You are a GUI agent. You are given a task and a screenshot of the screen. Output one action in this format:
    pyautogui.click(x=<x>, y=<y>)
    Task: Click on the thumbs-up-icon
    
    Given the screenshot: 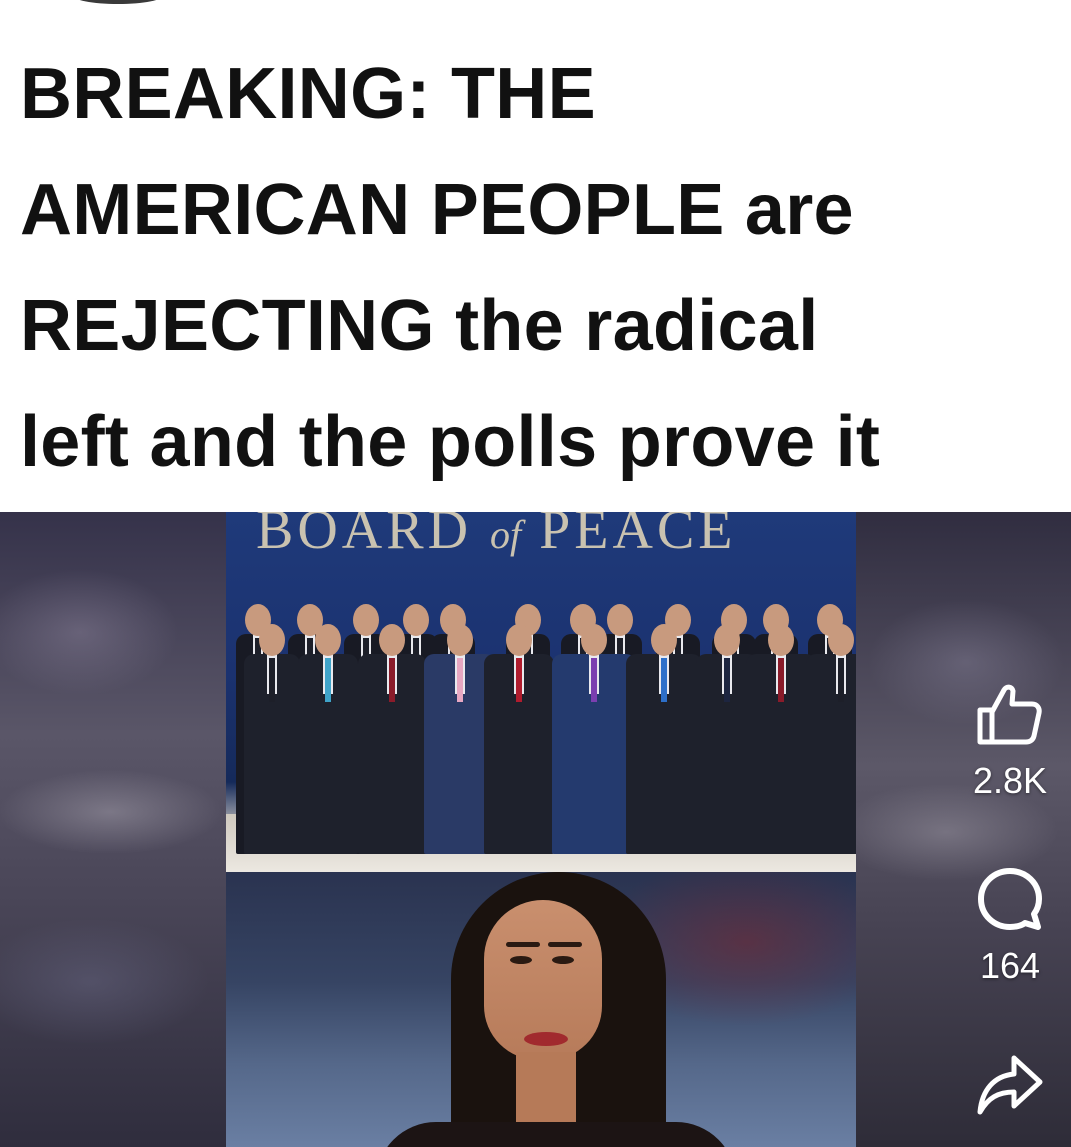 What is the action you would take?
    pyautogui.click(x=1010, y=714)
    